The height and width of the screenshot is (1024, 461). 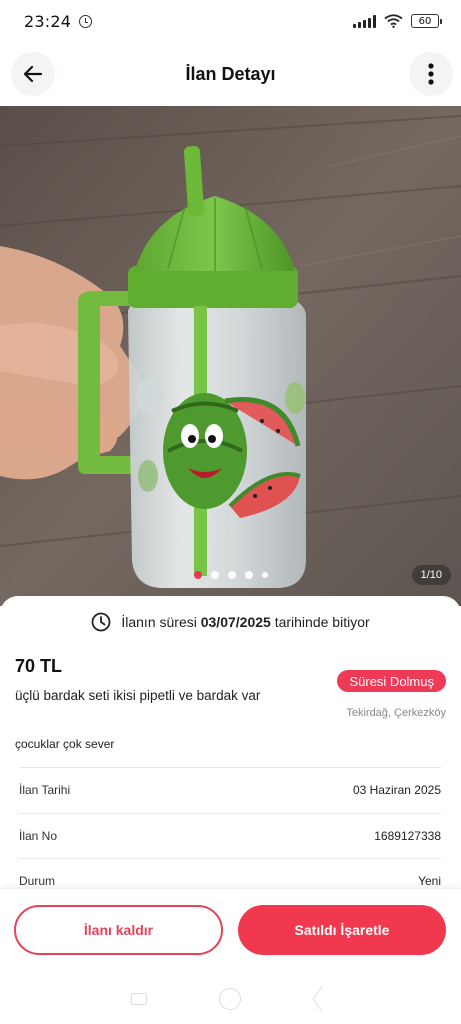 I want to click on recents-icon, so click(x=139, y=999).